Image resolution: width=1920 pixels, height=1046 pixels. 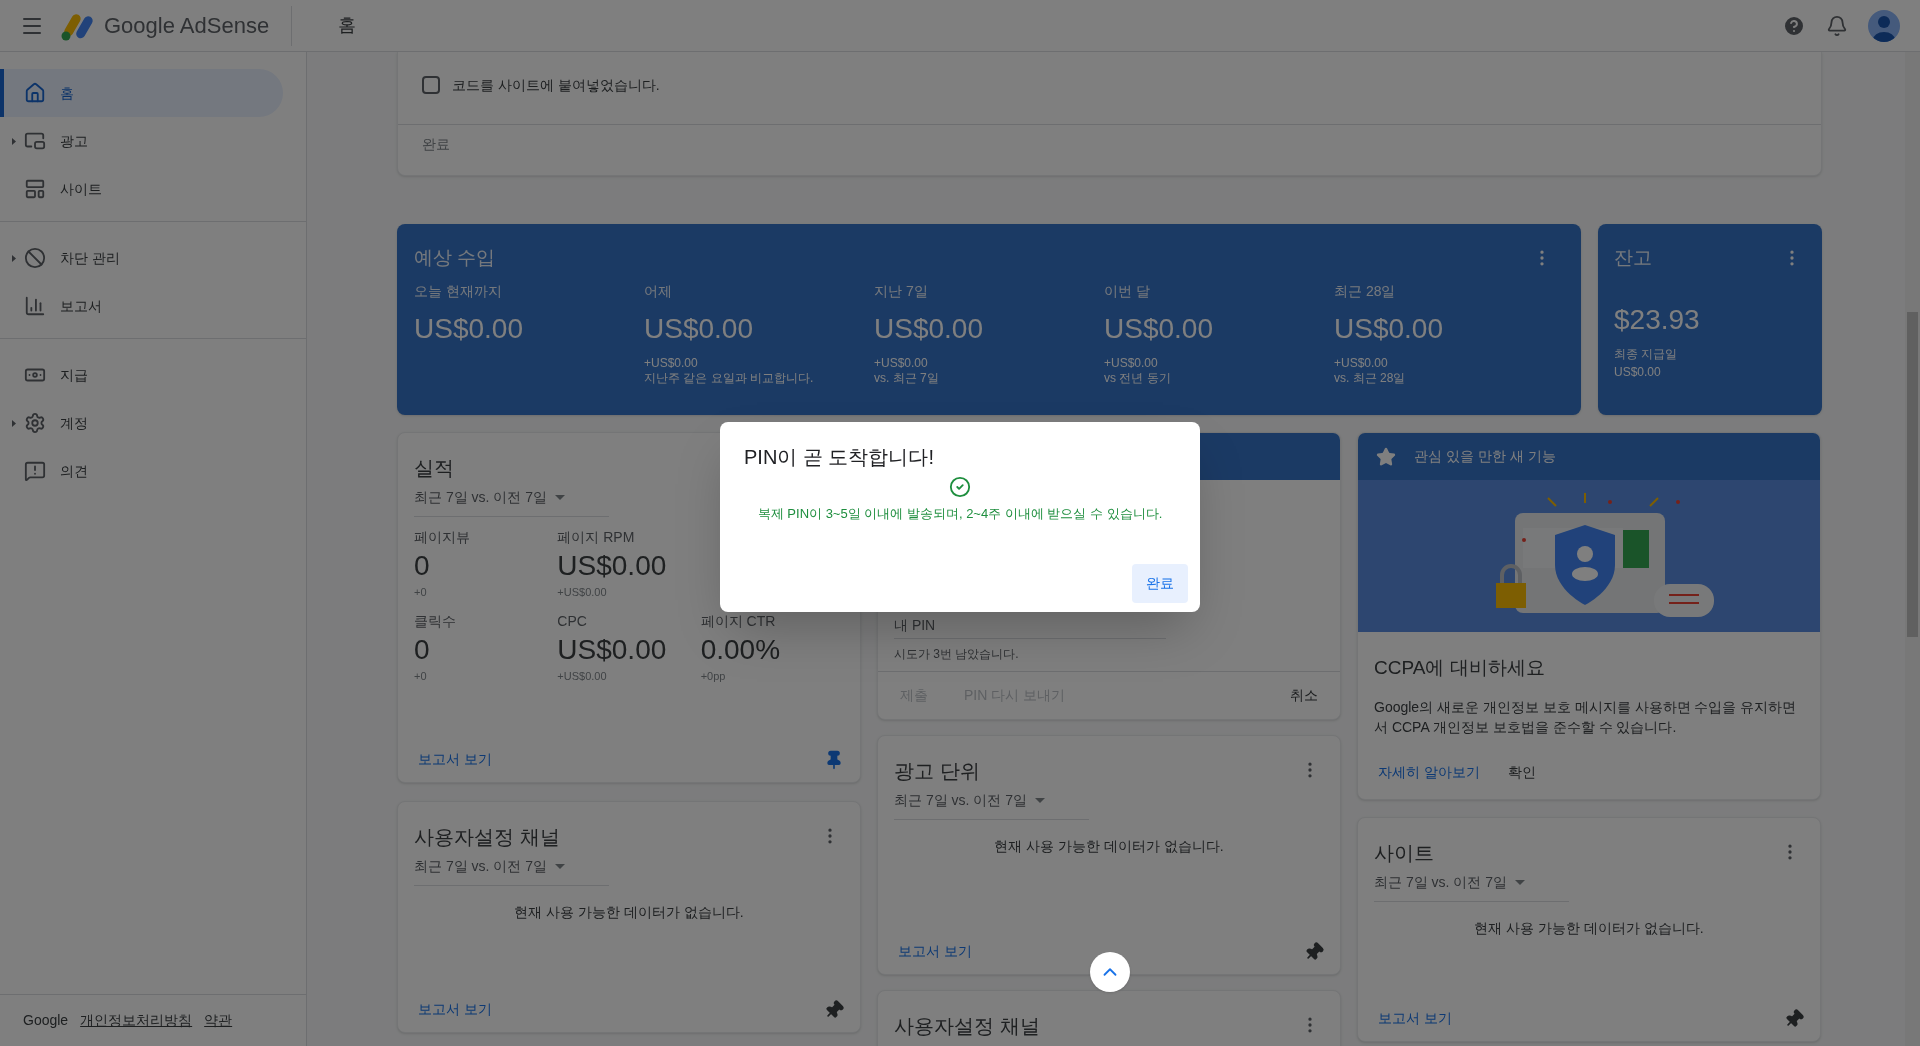 What do you see at coordinates (35, 471) in the screenshot?
I see `feedback-icon` at bounding box center [35, 471].